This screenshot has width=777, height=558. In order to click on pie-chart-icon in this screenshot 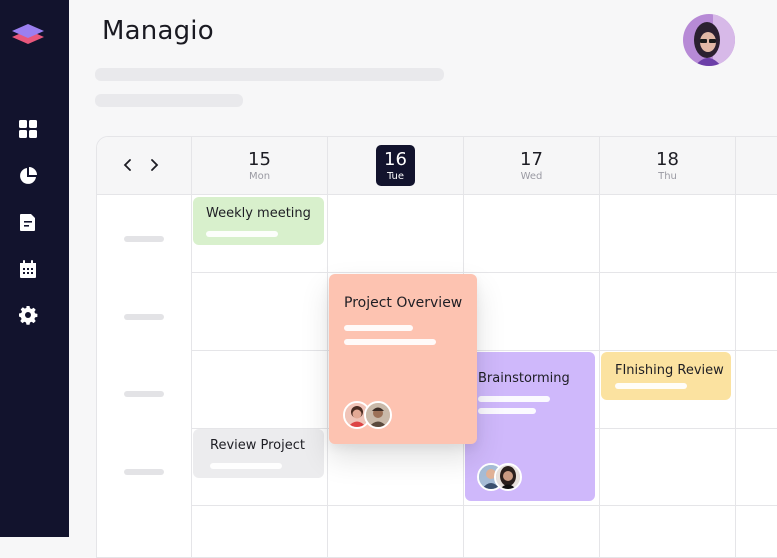, I will do `click(28, 176)`.